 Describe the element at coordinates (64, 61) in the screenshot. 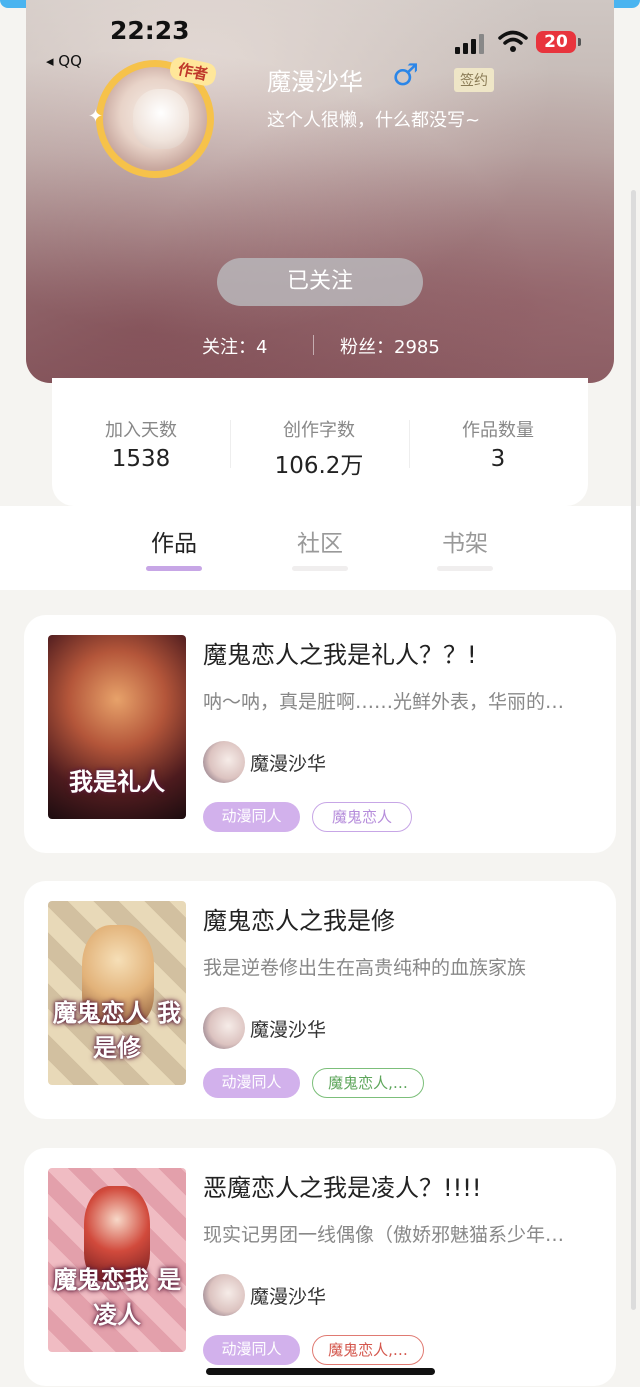

I see `back-to-app-link: ◂ QQ` at that location.